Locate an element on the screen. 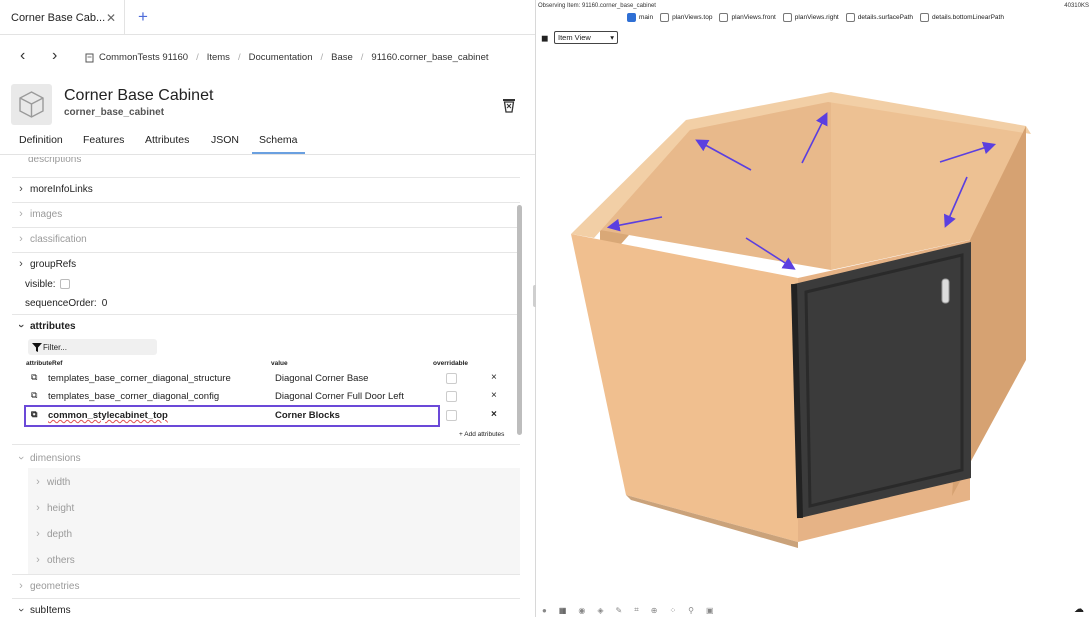 The height and width of the screenshot is (617, 1092). cloud-icon: ☁ is located at coordinates (1079, 609).